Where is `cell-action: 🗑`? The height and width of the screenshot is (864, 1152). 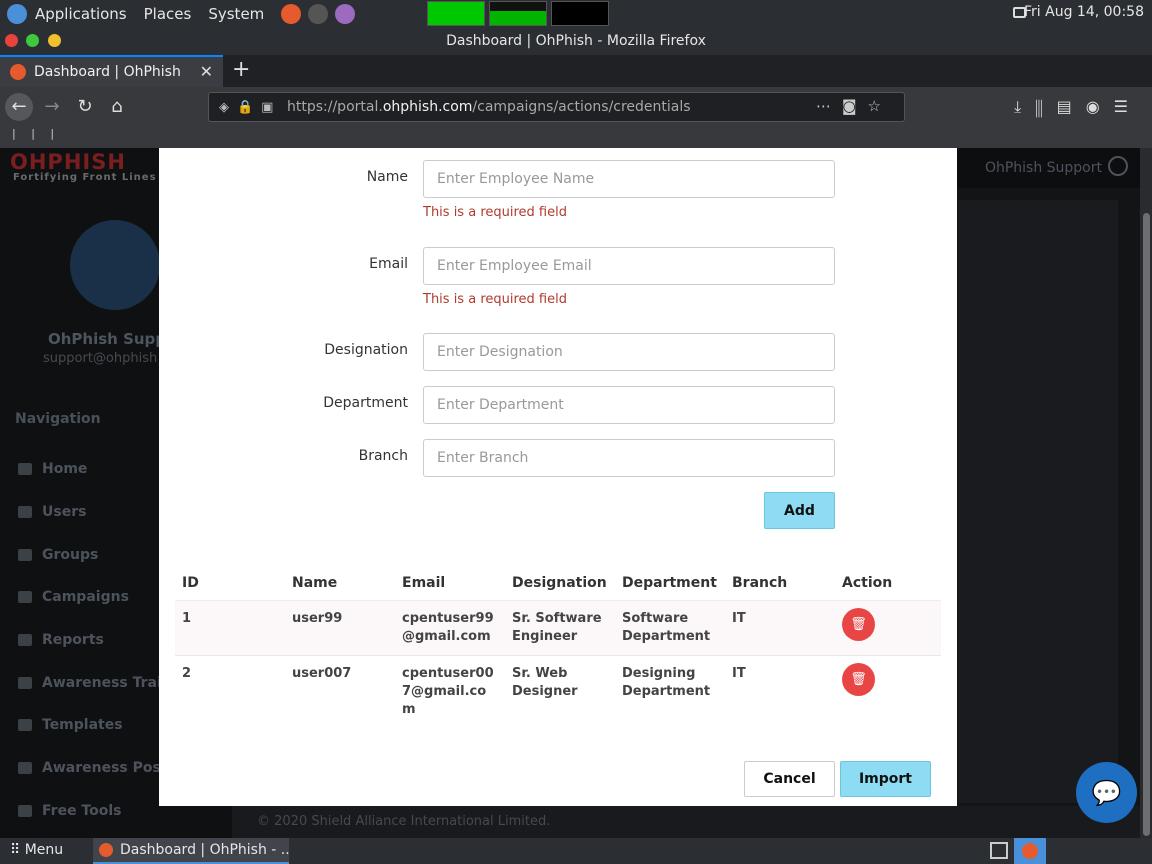 cell-action: 🗑 is located at coordinates (888, 691).